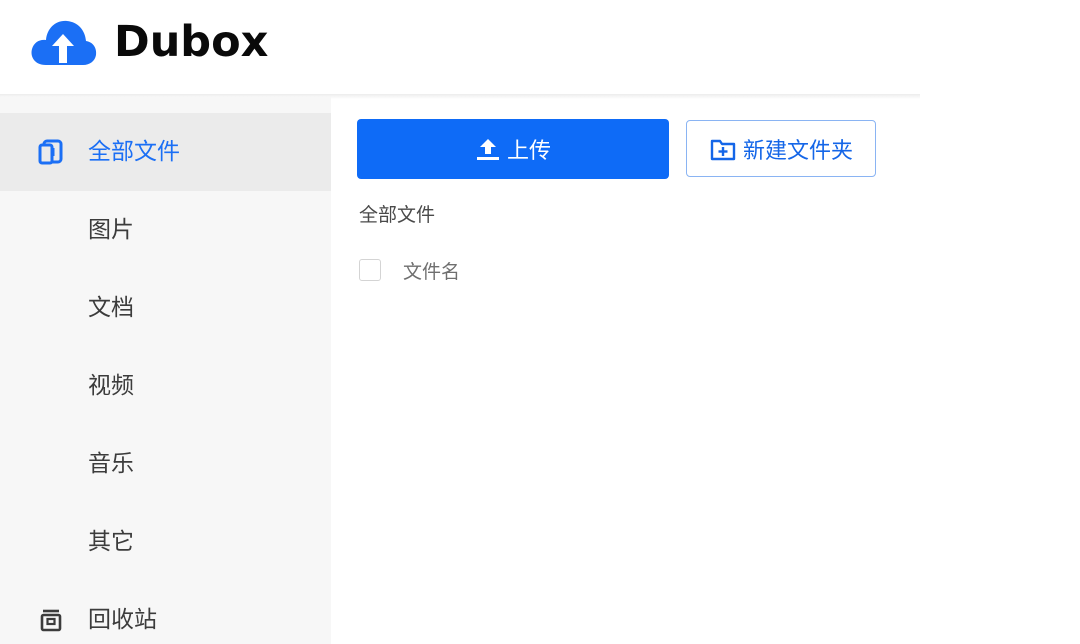  Describe the element at coordinates (540, 47) in the screenshot. I see `top-header: Dubox` at that location.